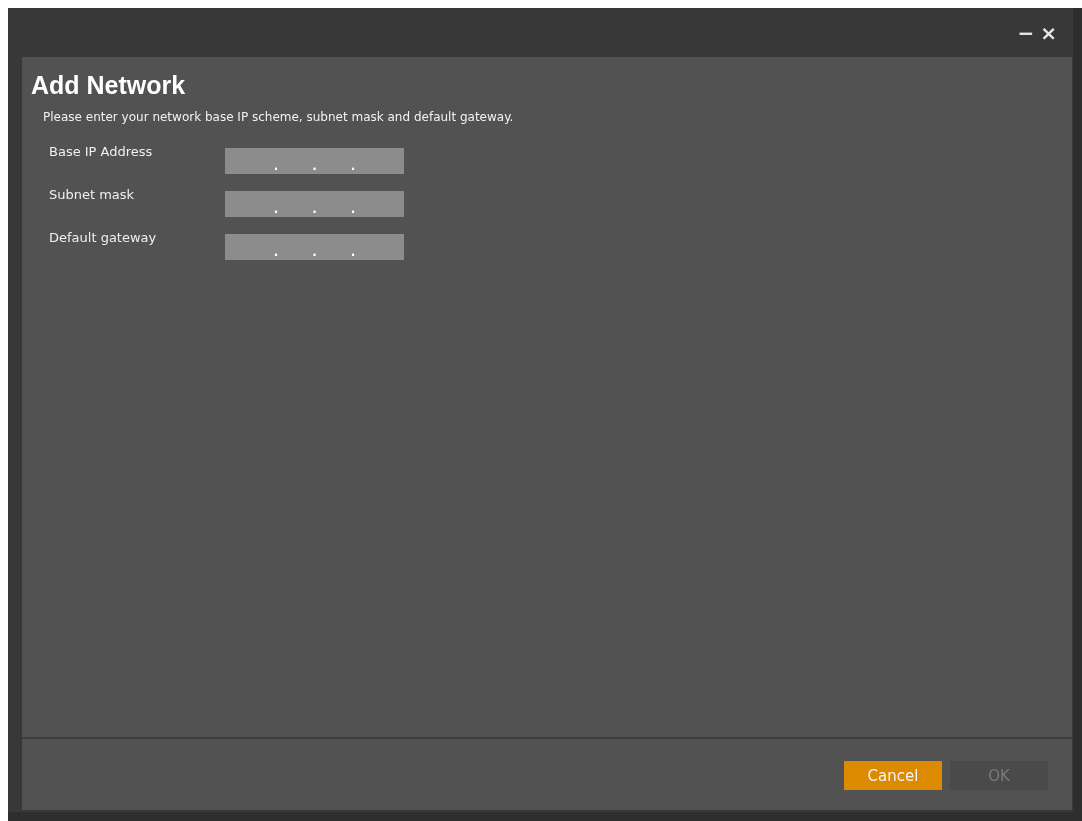  Describe the element at coordinates (108, 85) in the screenshot. I see `dialog-title: Add Network` at that location.